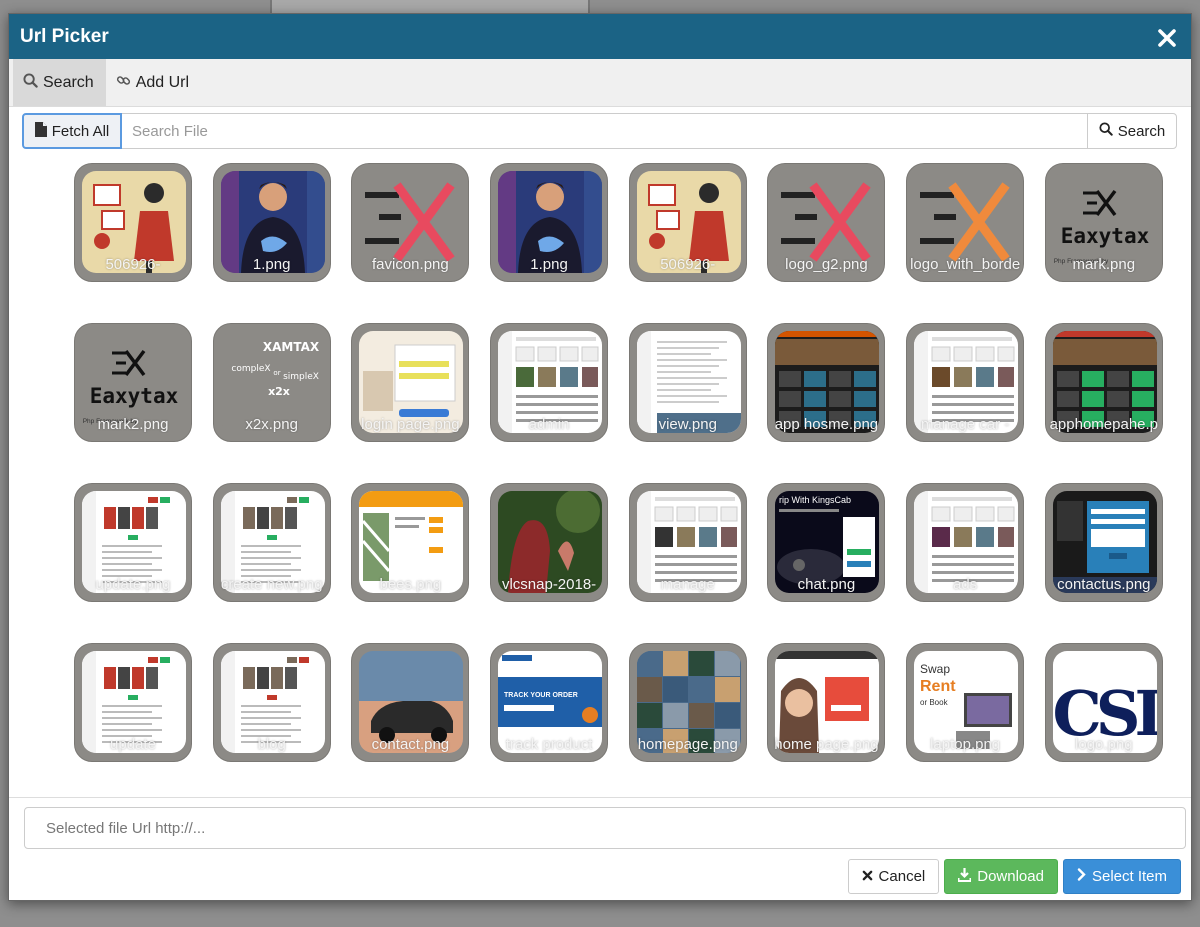  Describe the element at coordinates (549, 584) in the screenshot. I see `file-name: vlcsnap-2018-` at that location.